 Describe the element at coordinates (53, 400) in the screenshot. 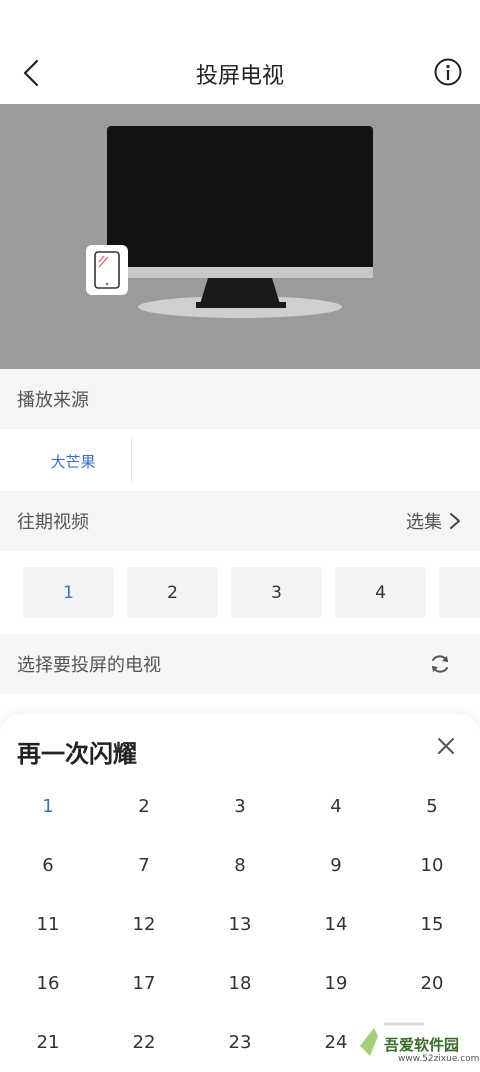

I see `source-section-title: 播放来源` at that location.